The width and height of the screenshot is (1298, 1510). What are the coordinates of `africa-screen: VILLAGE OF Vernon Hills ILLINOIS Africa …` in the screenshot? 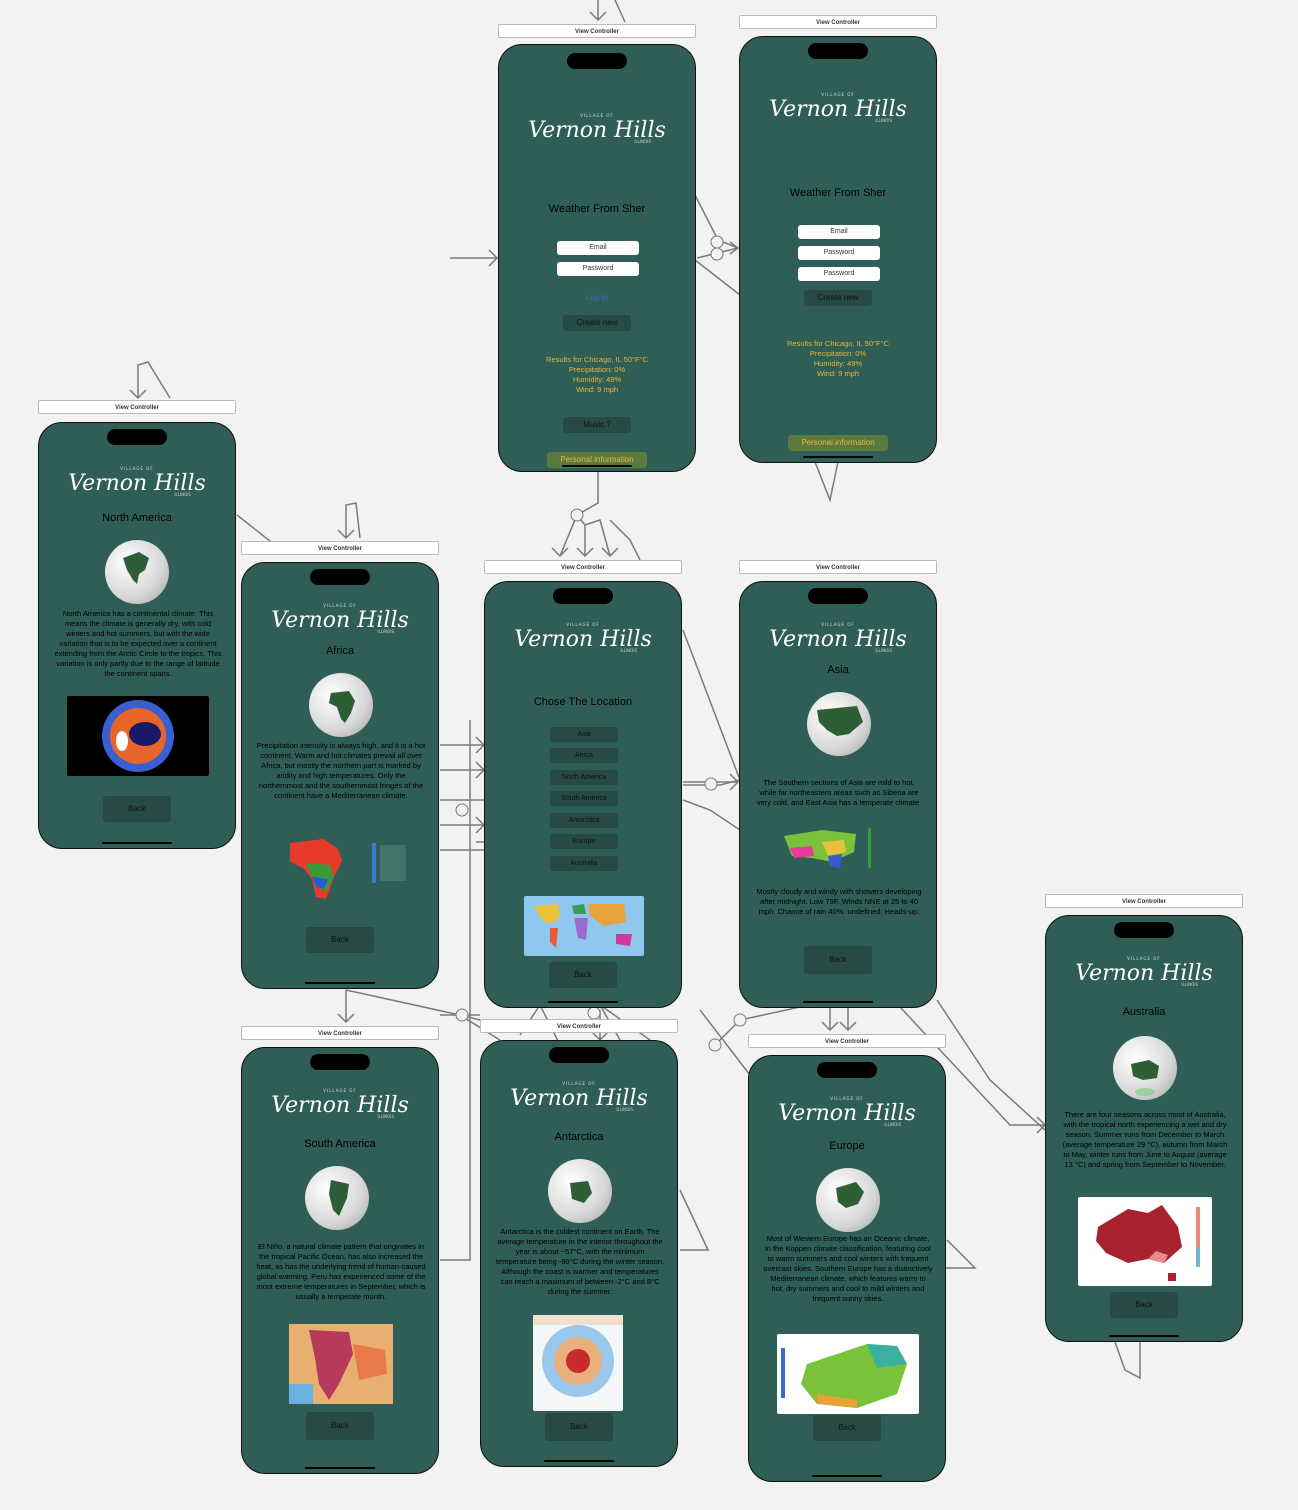 It's located at (340, 775).